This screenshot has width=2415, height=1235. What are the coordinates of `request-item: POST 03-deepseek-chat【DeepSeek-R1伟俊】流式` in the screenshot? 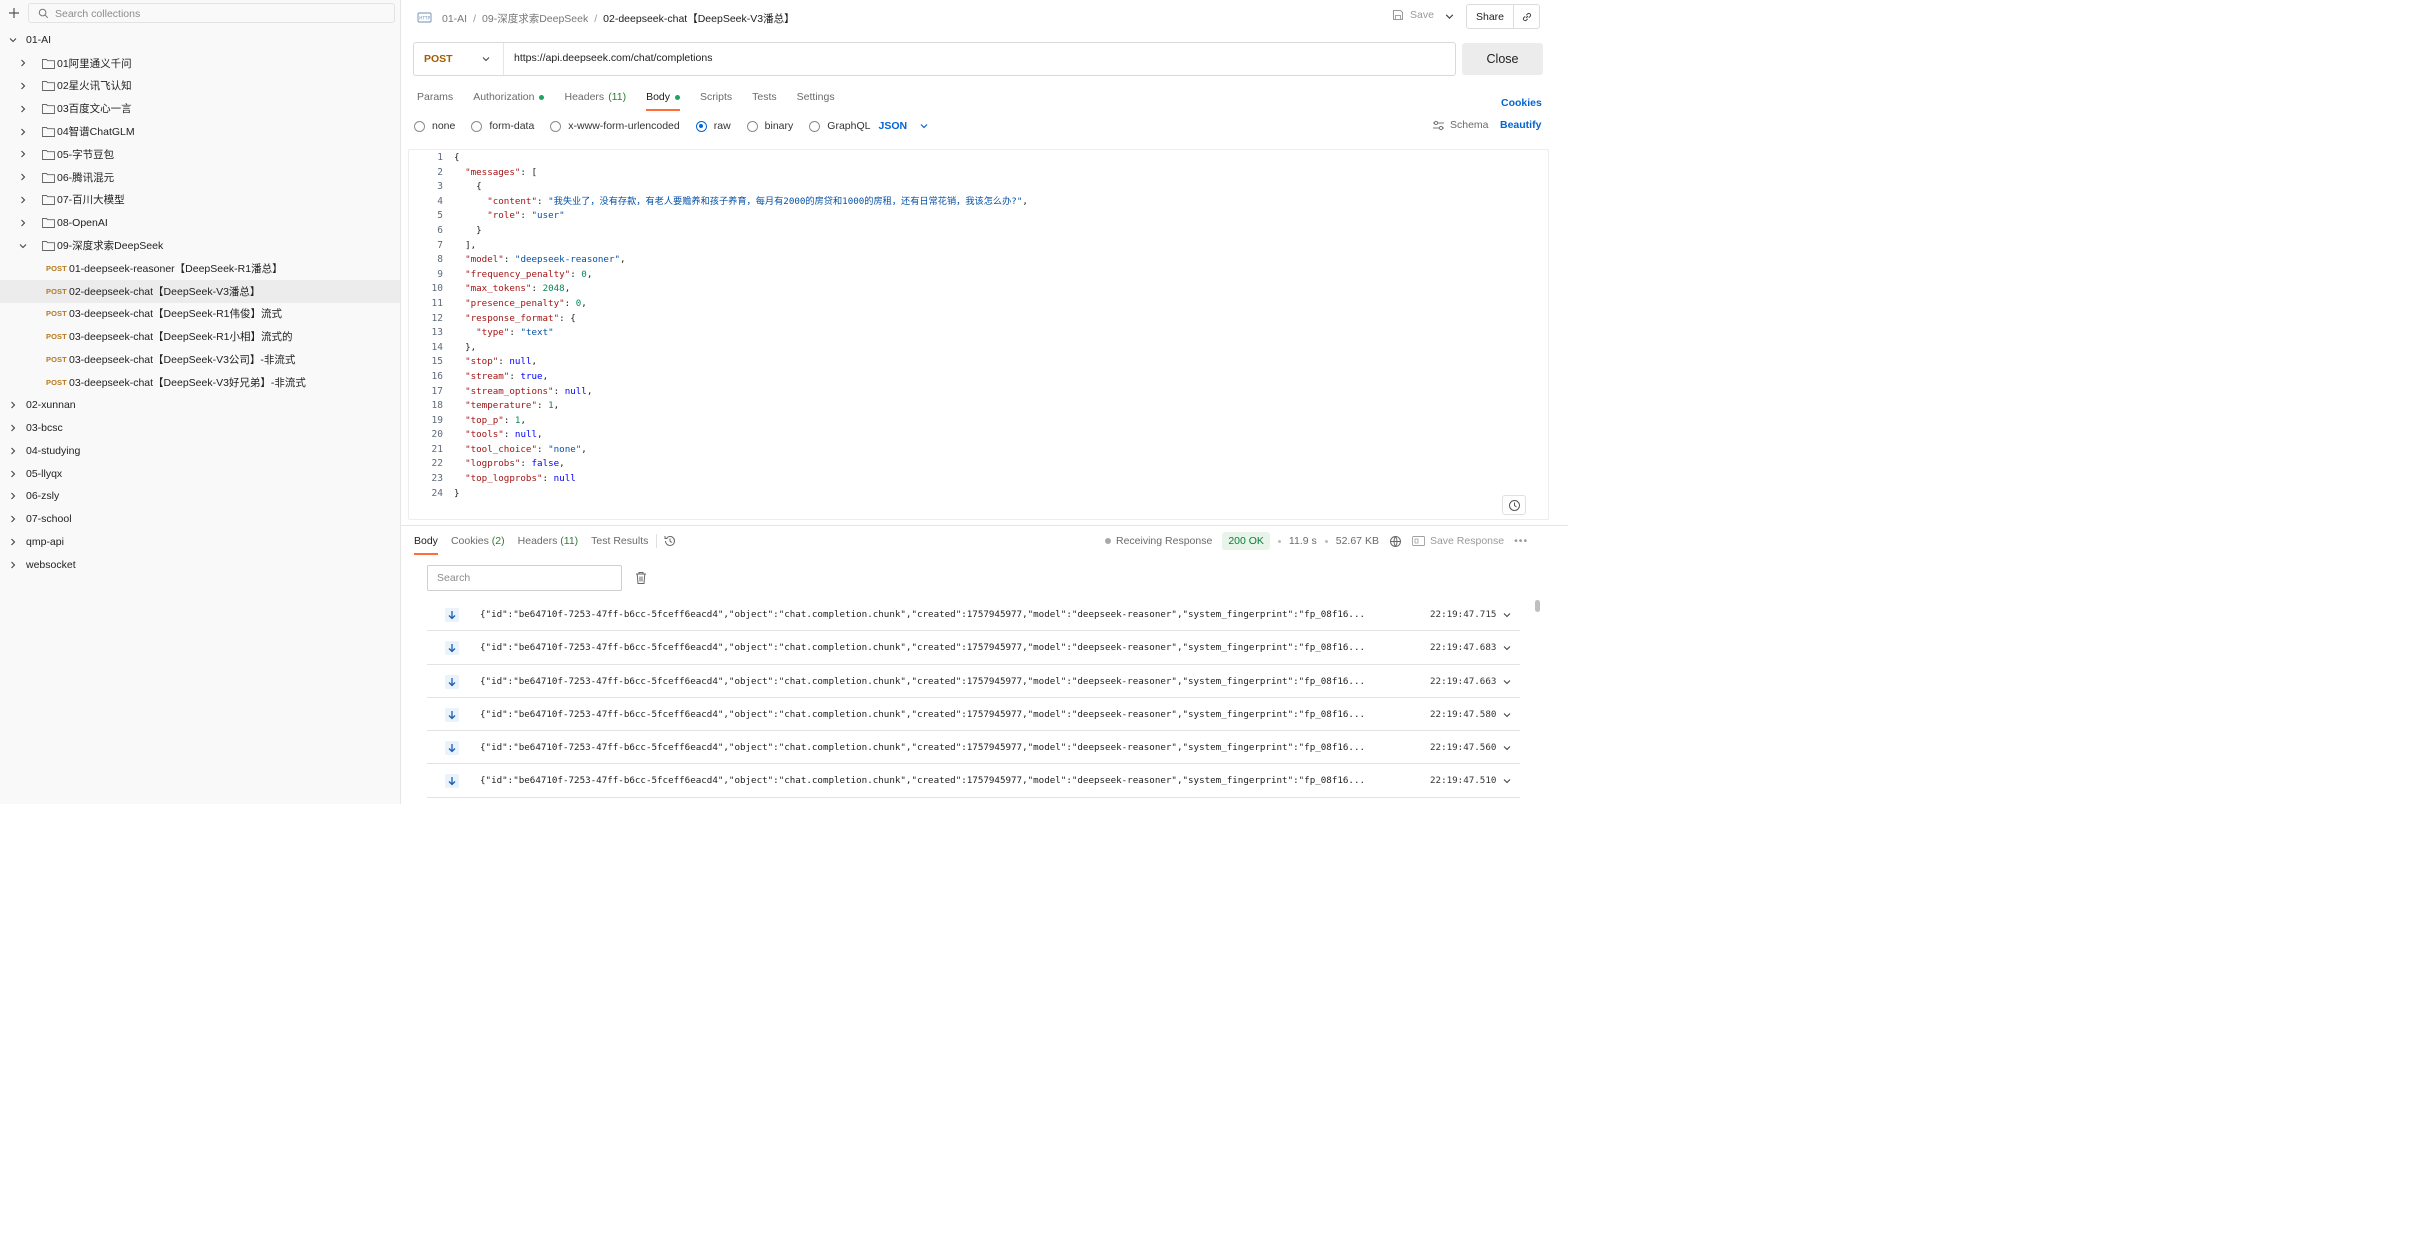 It's located at (200, 314).